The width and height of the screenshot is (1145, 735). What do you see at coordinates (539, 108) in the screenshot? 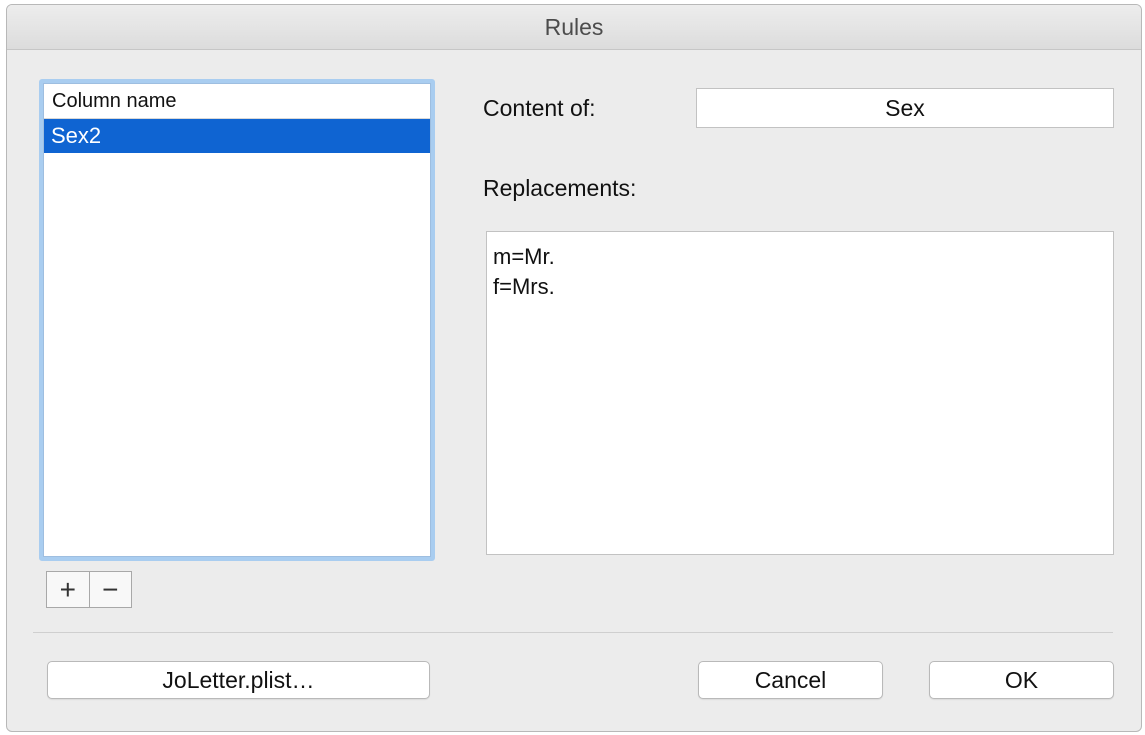
I see `content-of-label: Content of:` at bounding box center [539, 108].